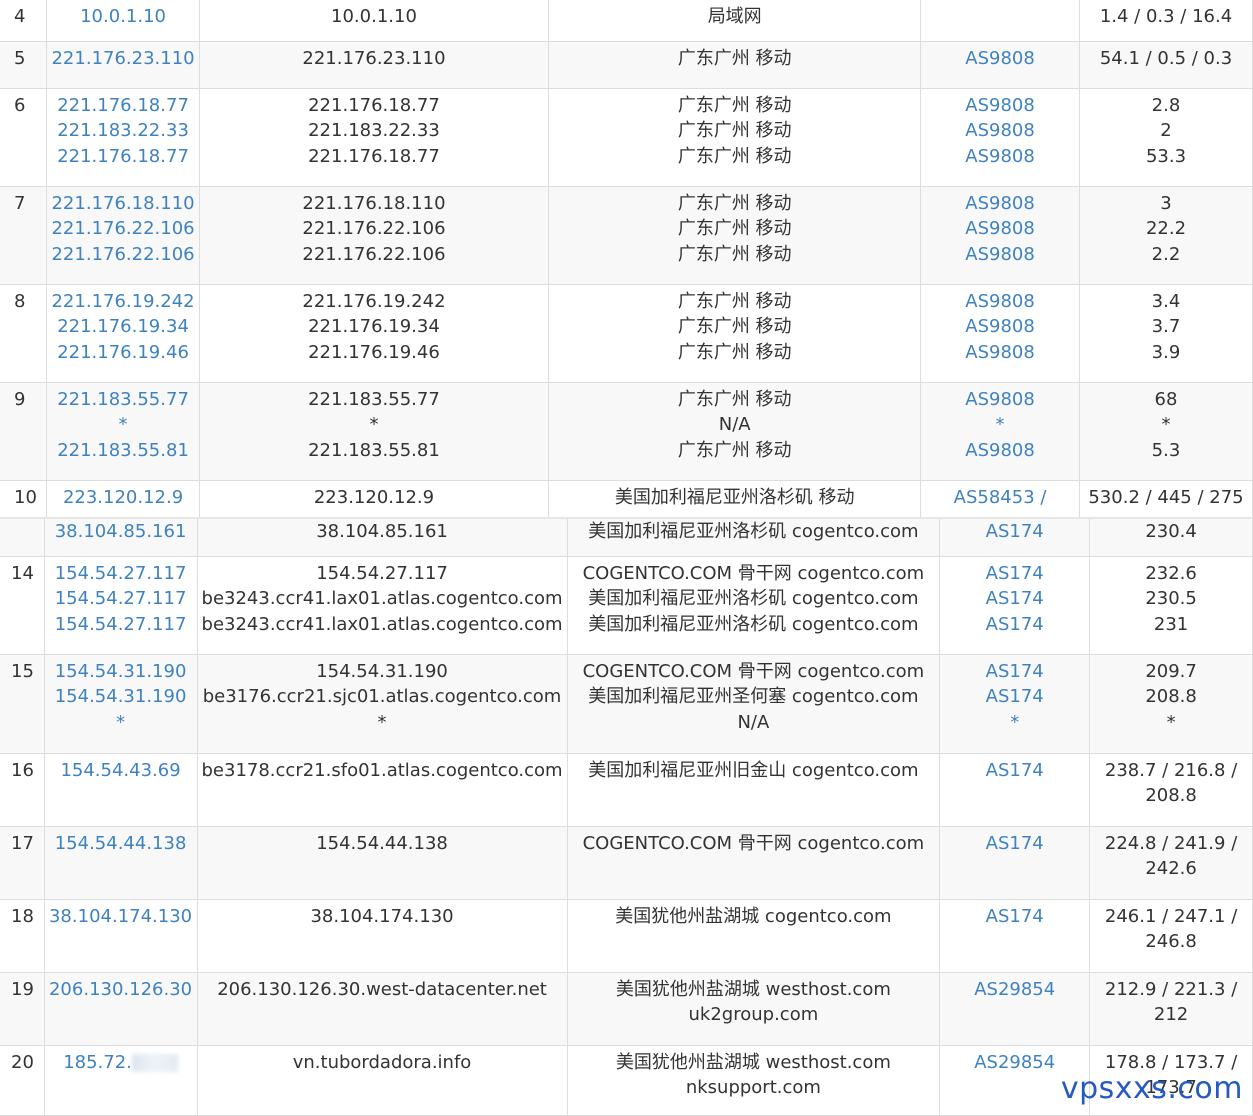 This screenshot has width=1253, height=1116. What do you see at coordinates (753, 1087) in the screenshot?
I see `location-text: nksupport.com` at bounding box center [753, 1087].